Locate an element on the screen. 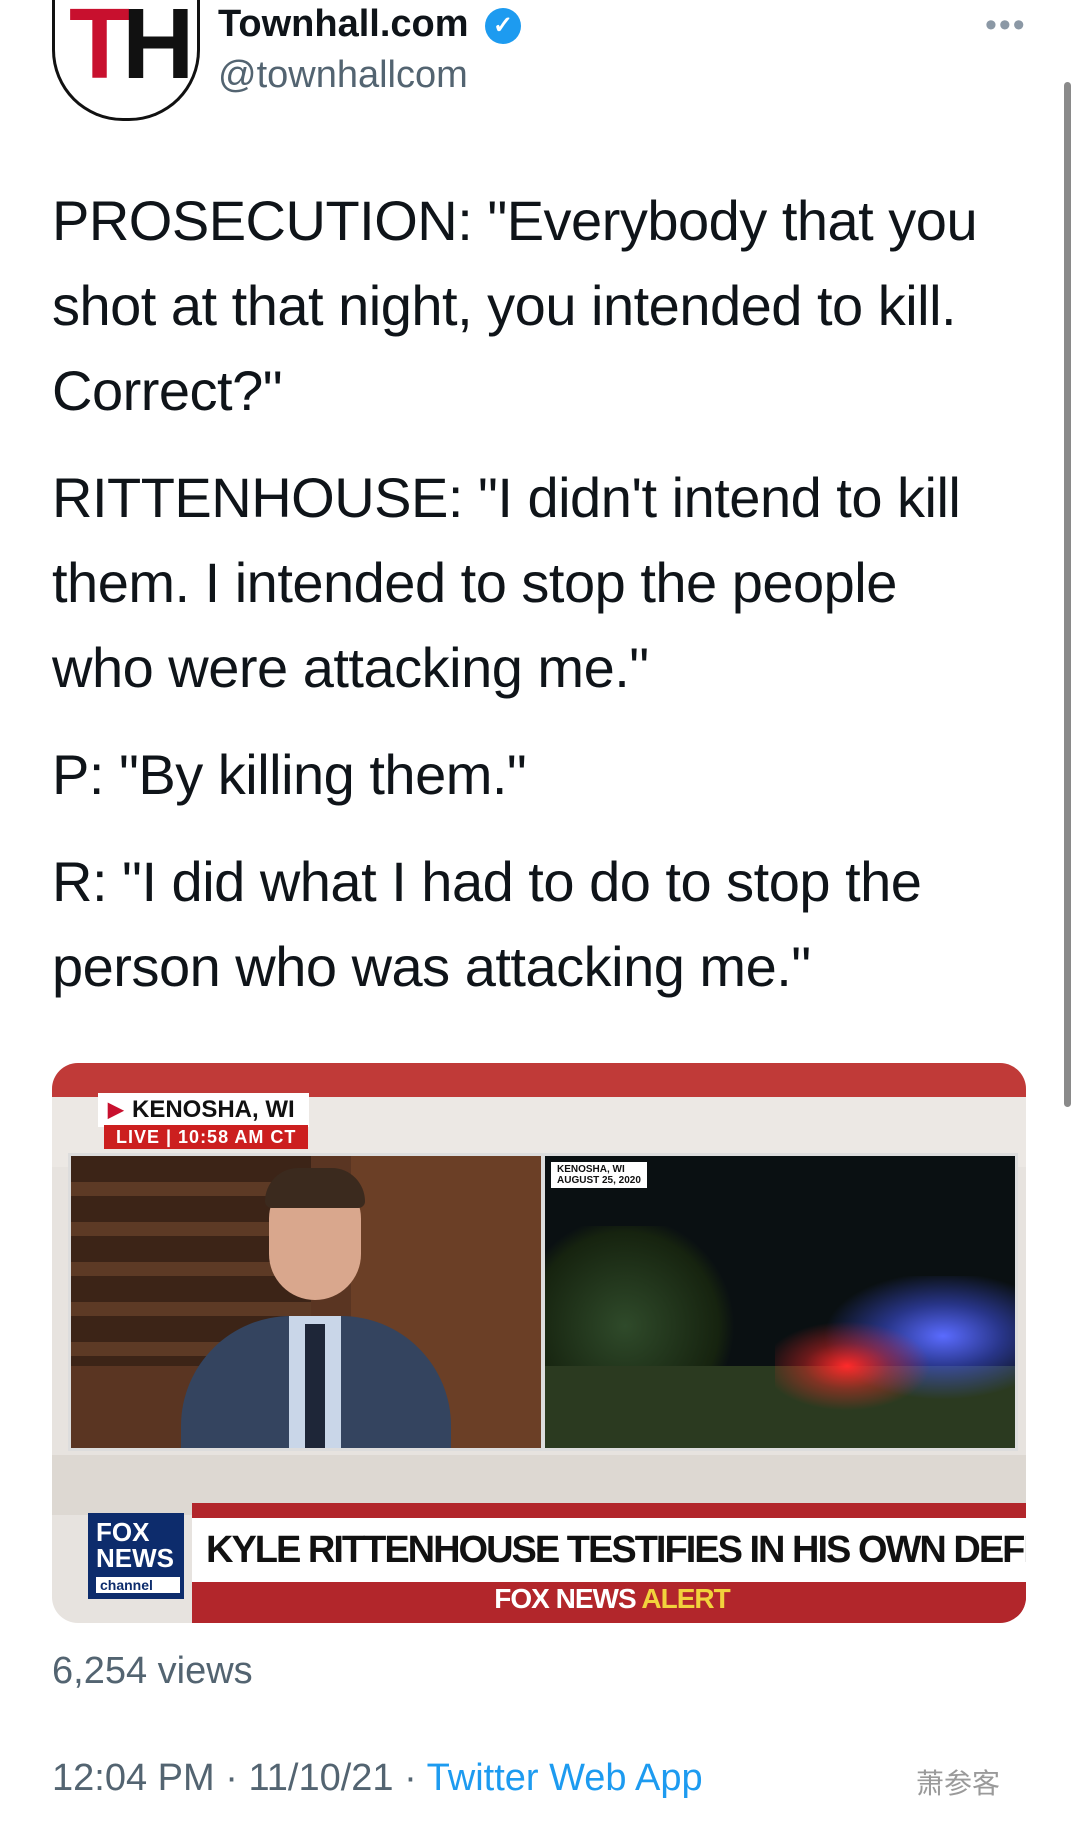 This screenshot has width=1080, height=1829. scrollbar is located at coordinates (1067, 594).